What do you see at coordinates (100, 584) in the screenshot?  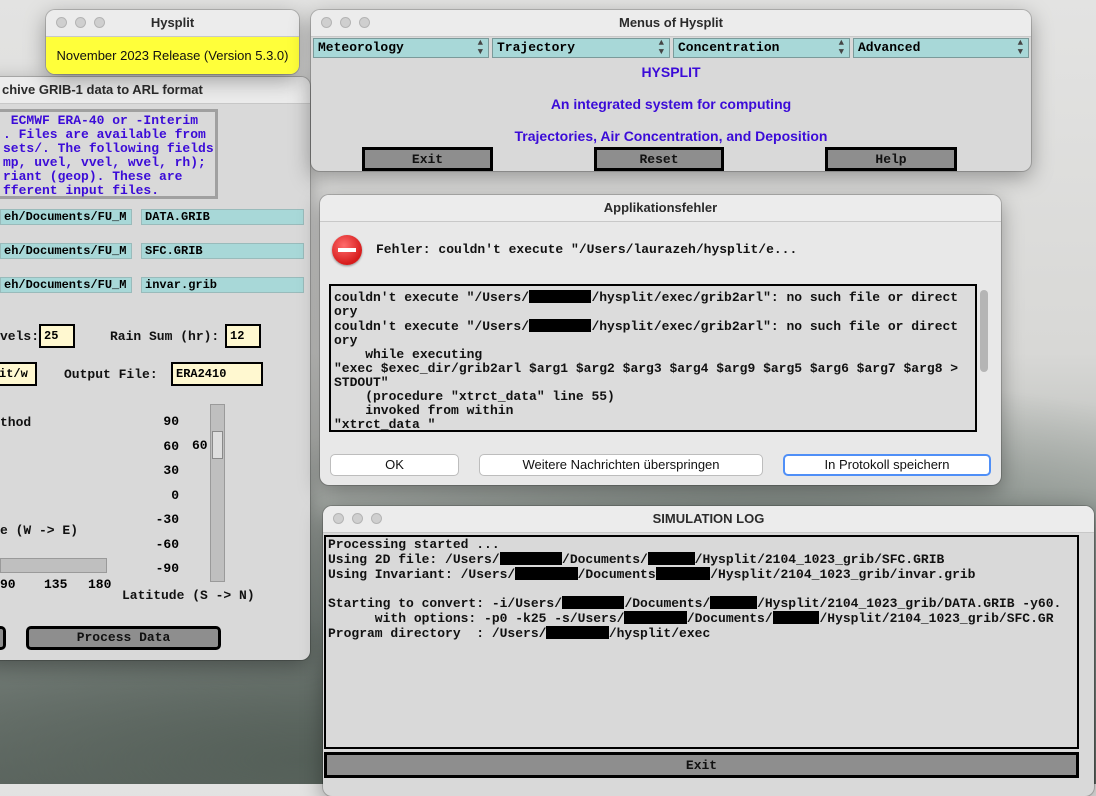 I see `longitude-tick: 180` at bounding box center [100, 584].